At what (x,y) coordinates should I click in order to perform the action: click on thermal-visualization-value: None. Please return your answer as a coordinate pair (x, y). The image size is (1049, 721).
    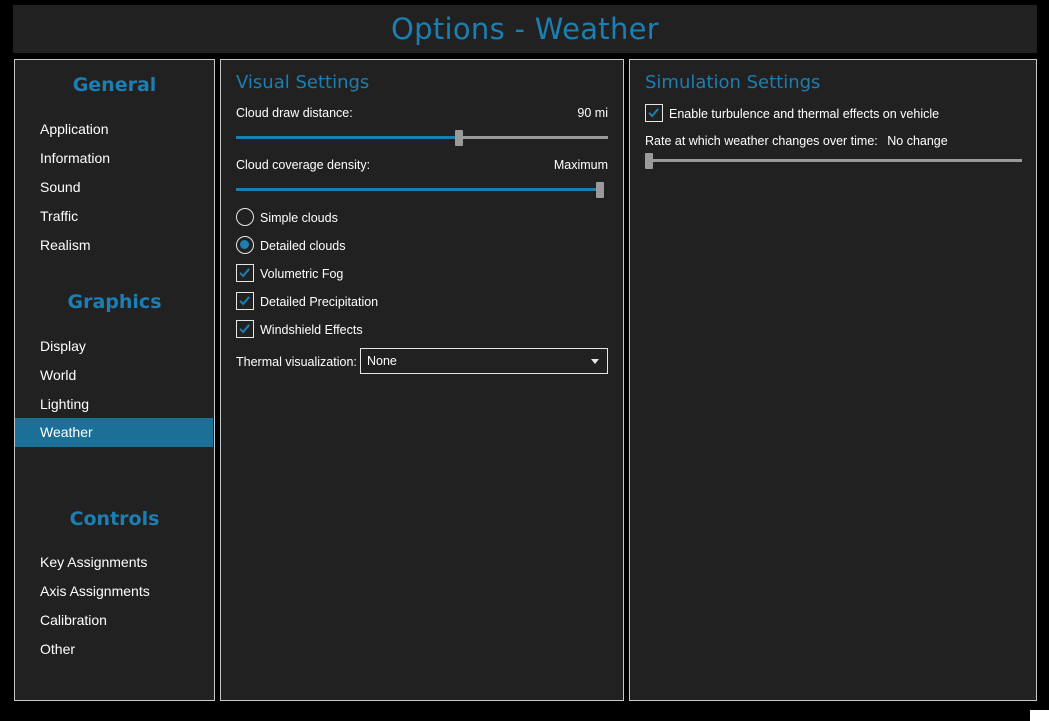
    Looking at the image, I should click on (382, 361).